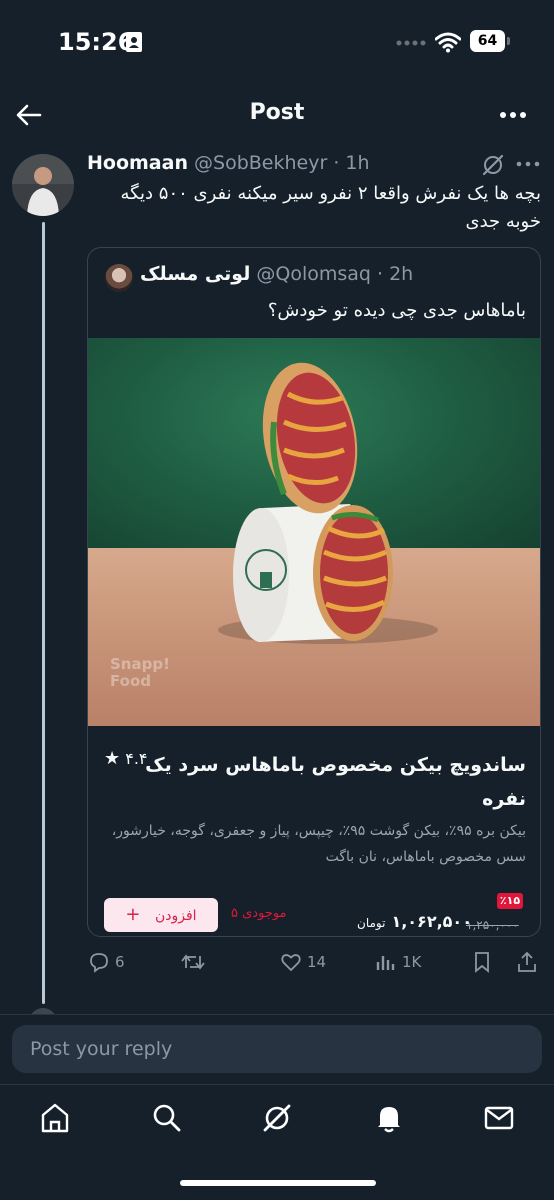 This screenshot has width=554, height=1200. I want to click on quoted-header: لوتی مسلک @Qolomsaq · 2h, so click(276, 274).